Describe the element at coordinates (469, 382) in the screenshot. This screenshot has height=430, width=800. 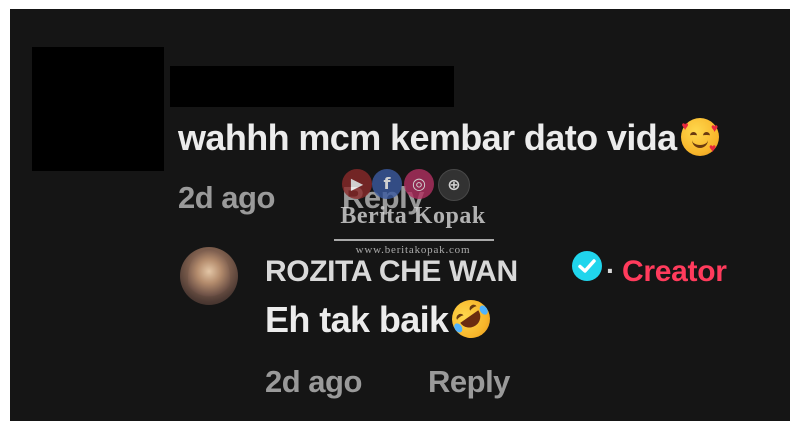
I see `reply-button: Reply` at that location.